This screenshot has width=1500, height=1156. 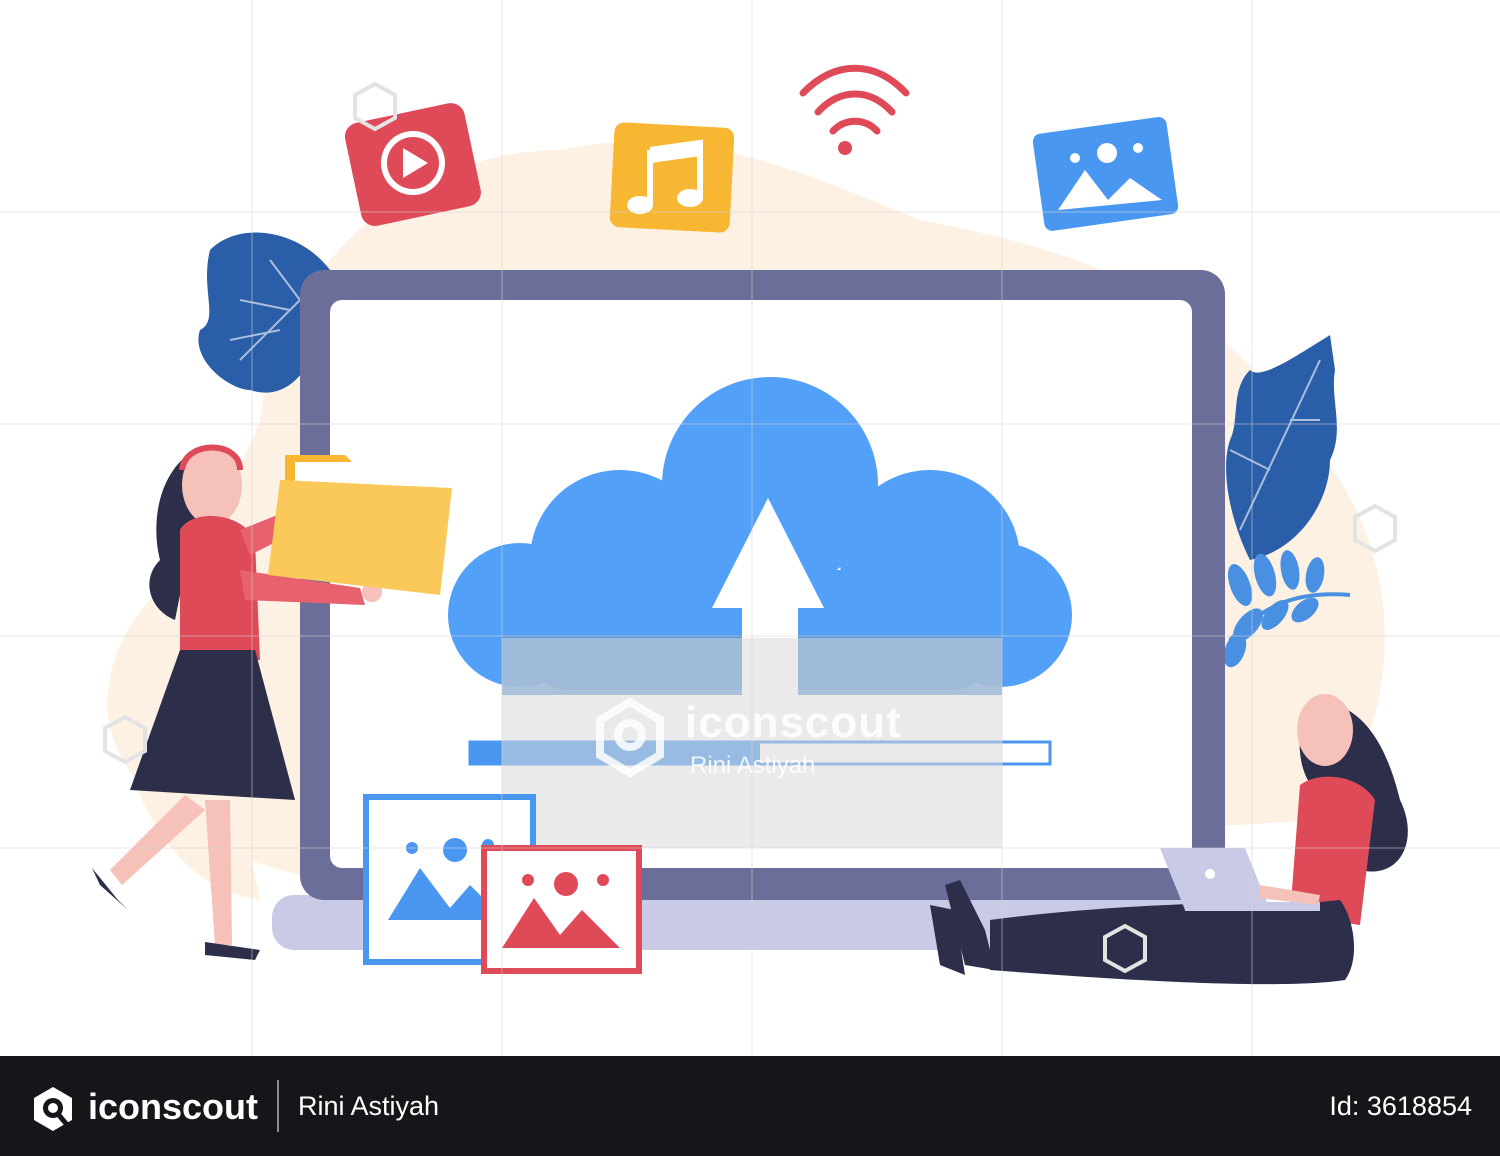 What do you see at coordinates (854, 109) in the screenshot?
I see `wifi-icon` at bounding box center [854, 109].